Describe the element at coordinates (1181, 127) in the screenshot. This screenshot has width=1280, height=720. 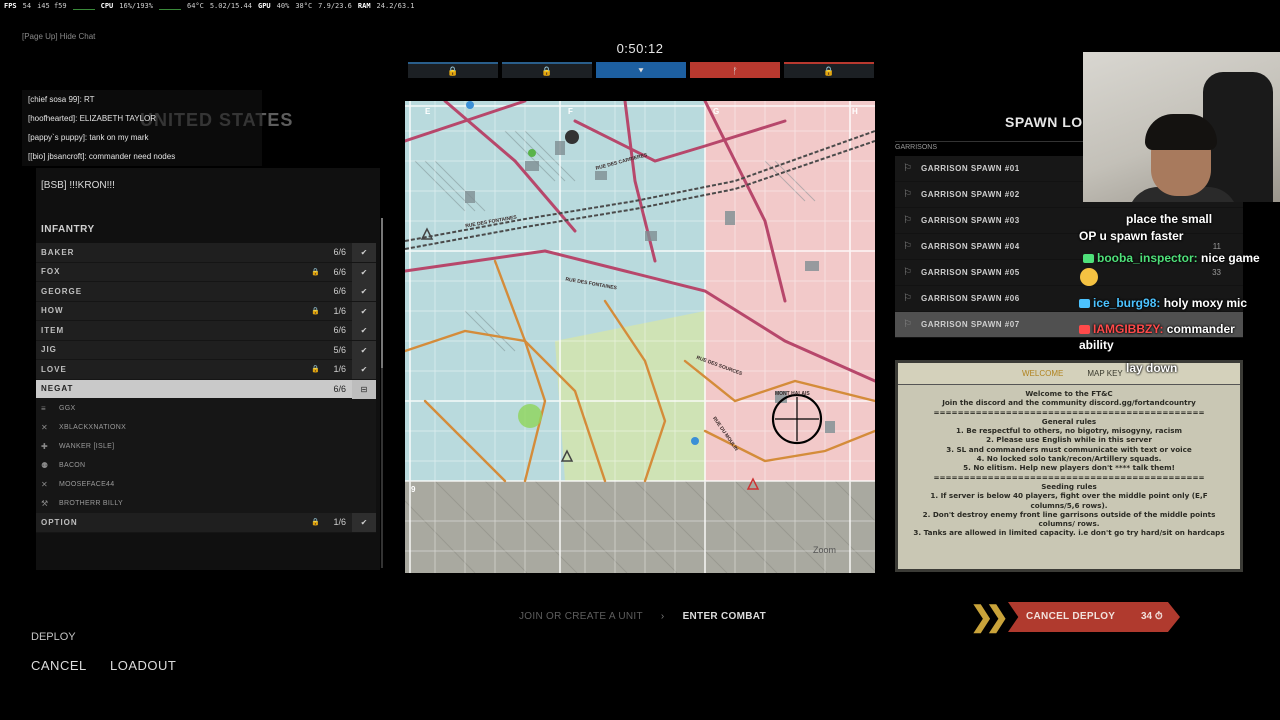
I see `streamer-webcam` at that location.